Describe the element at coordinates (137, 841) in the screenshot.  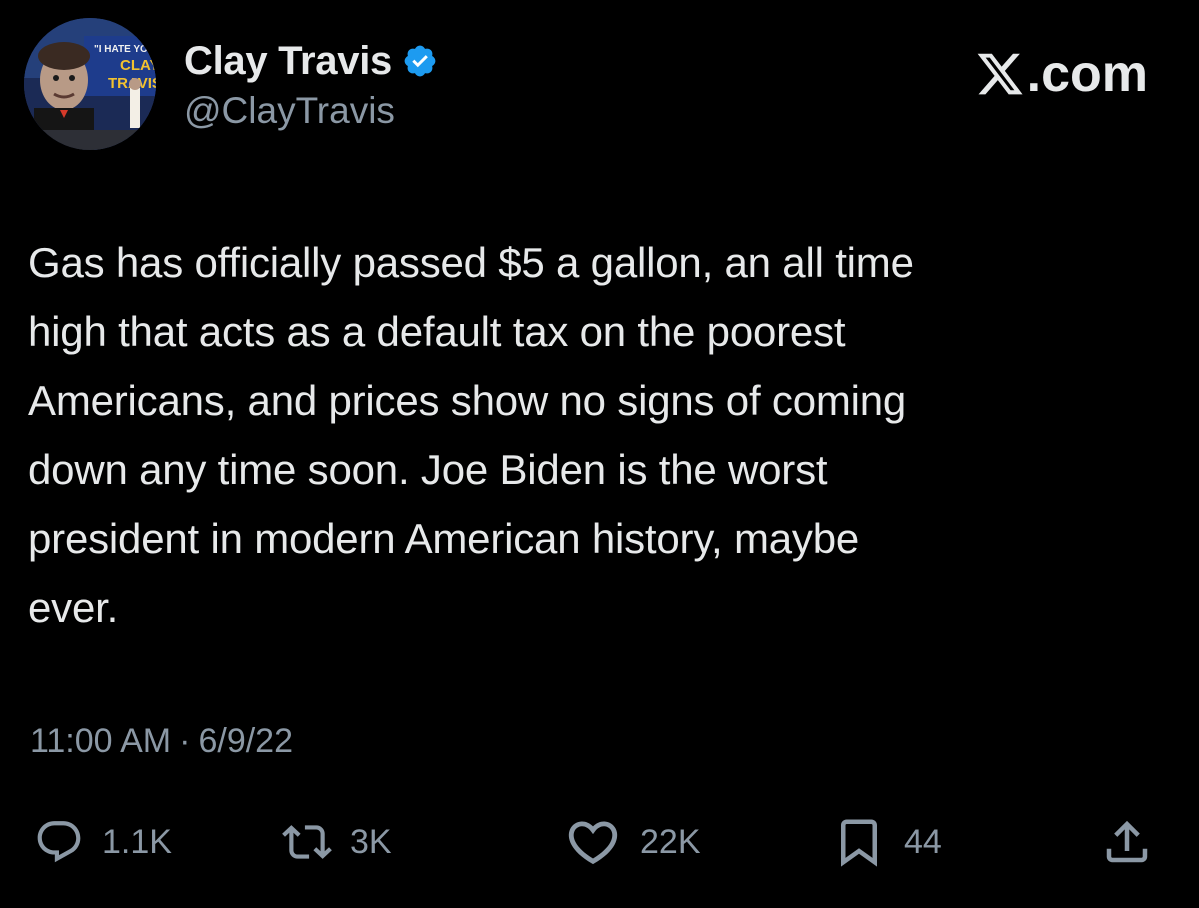
I see `reply-count: 1.1K` at that location.